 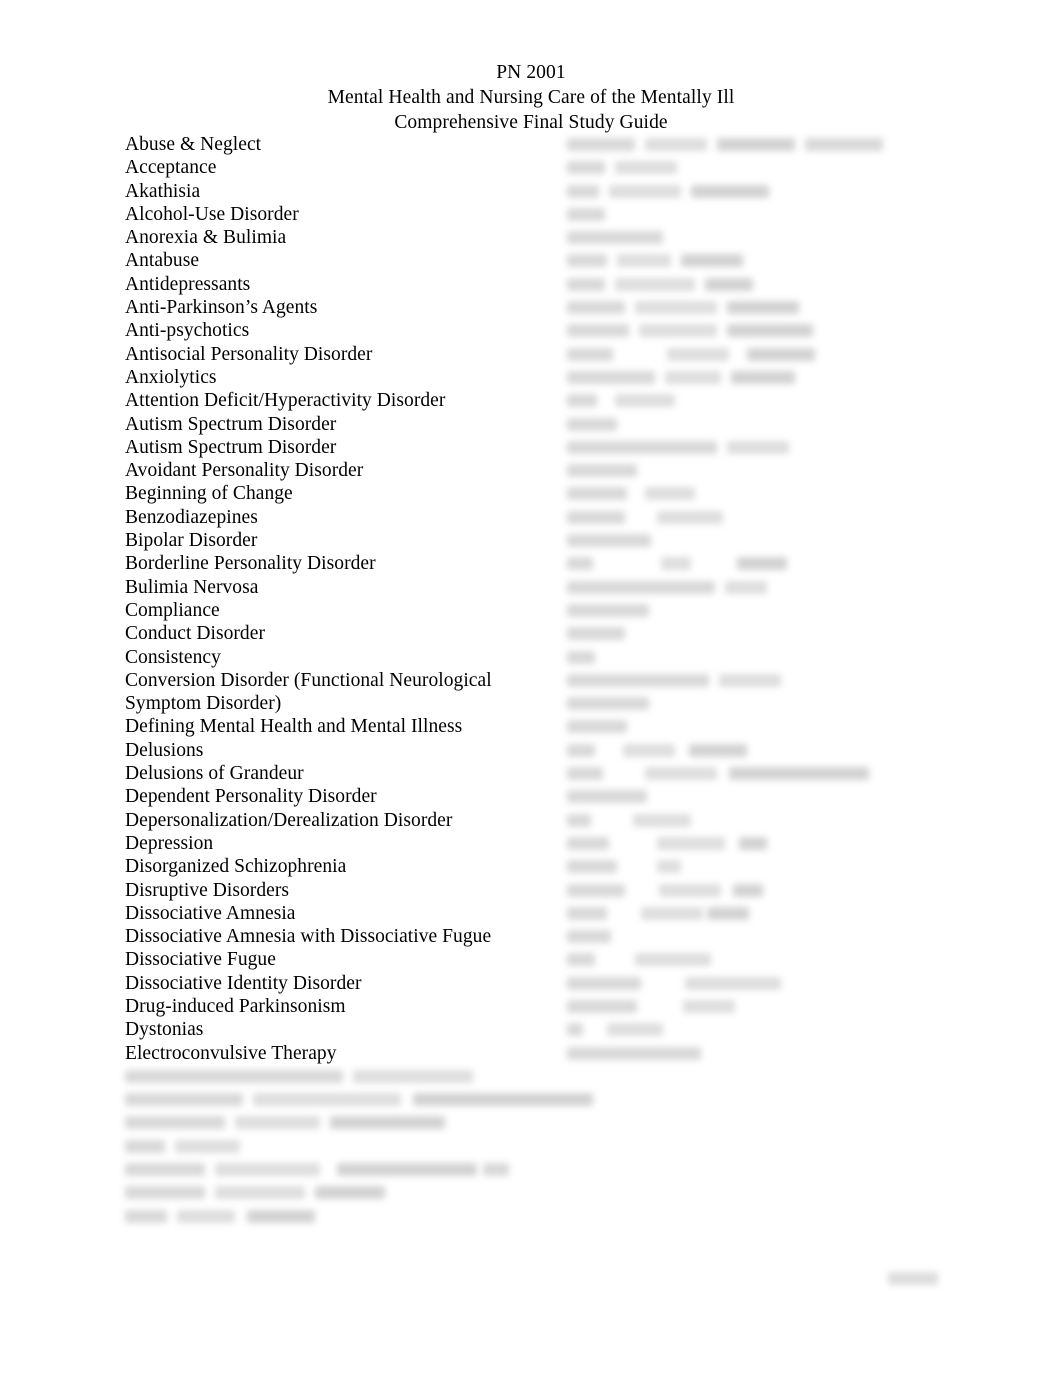 What do you see at coordinates (164, 1030) in the screenshot?
I see `index-entry: Dystonias` at bounding box center [164, 1030].